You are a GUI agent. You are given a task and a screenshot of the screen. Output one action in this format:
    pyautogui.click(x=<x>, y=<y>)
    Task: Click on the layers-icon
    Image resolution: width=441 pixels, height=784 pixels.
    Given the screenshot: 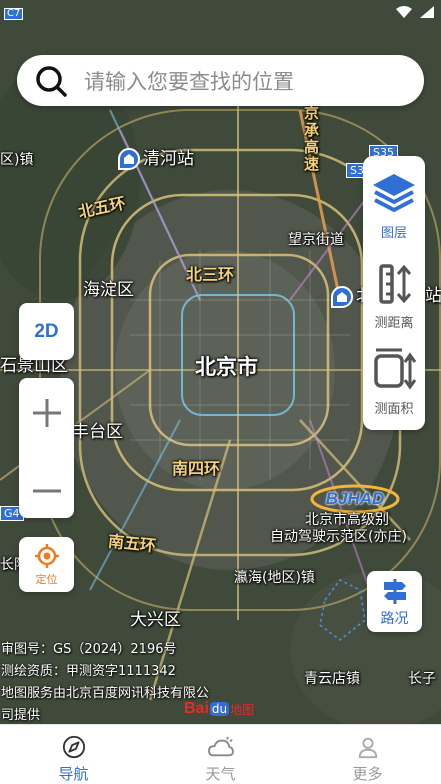 What is the action you would take?
    pyautogui.click(x=394, y=193)
    